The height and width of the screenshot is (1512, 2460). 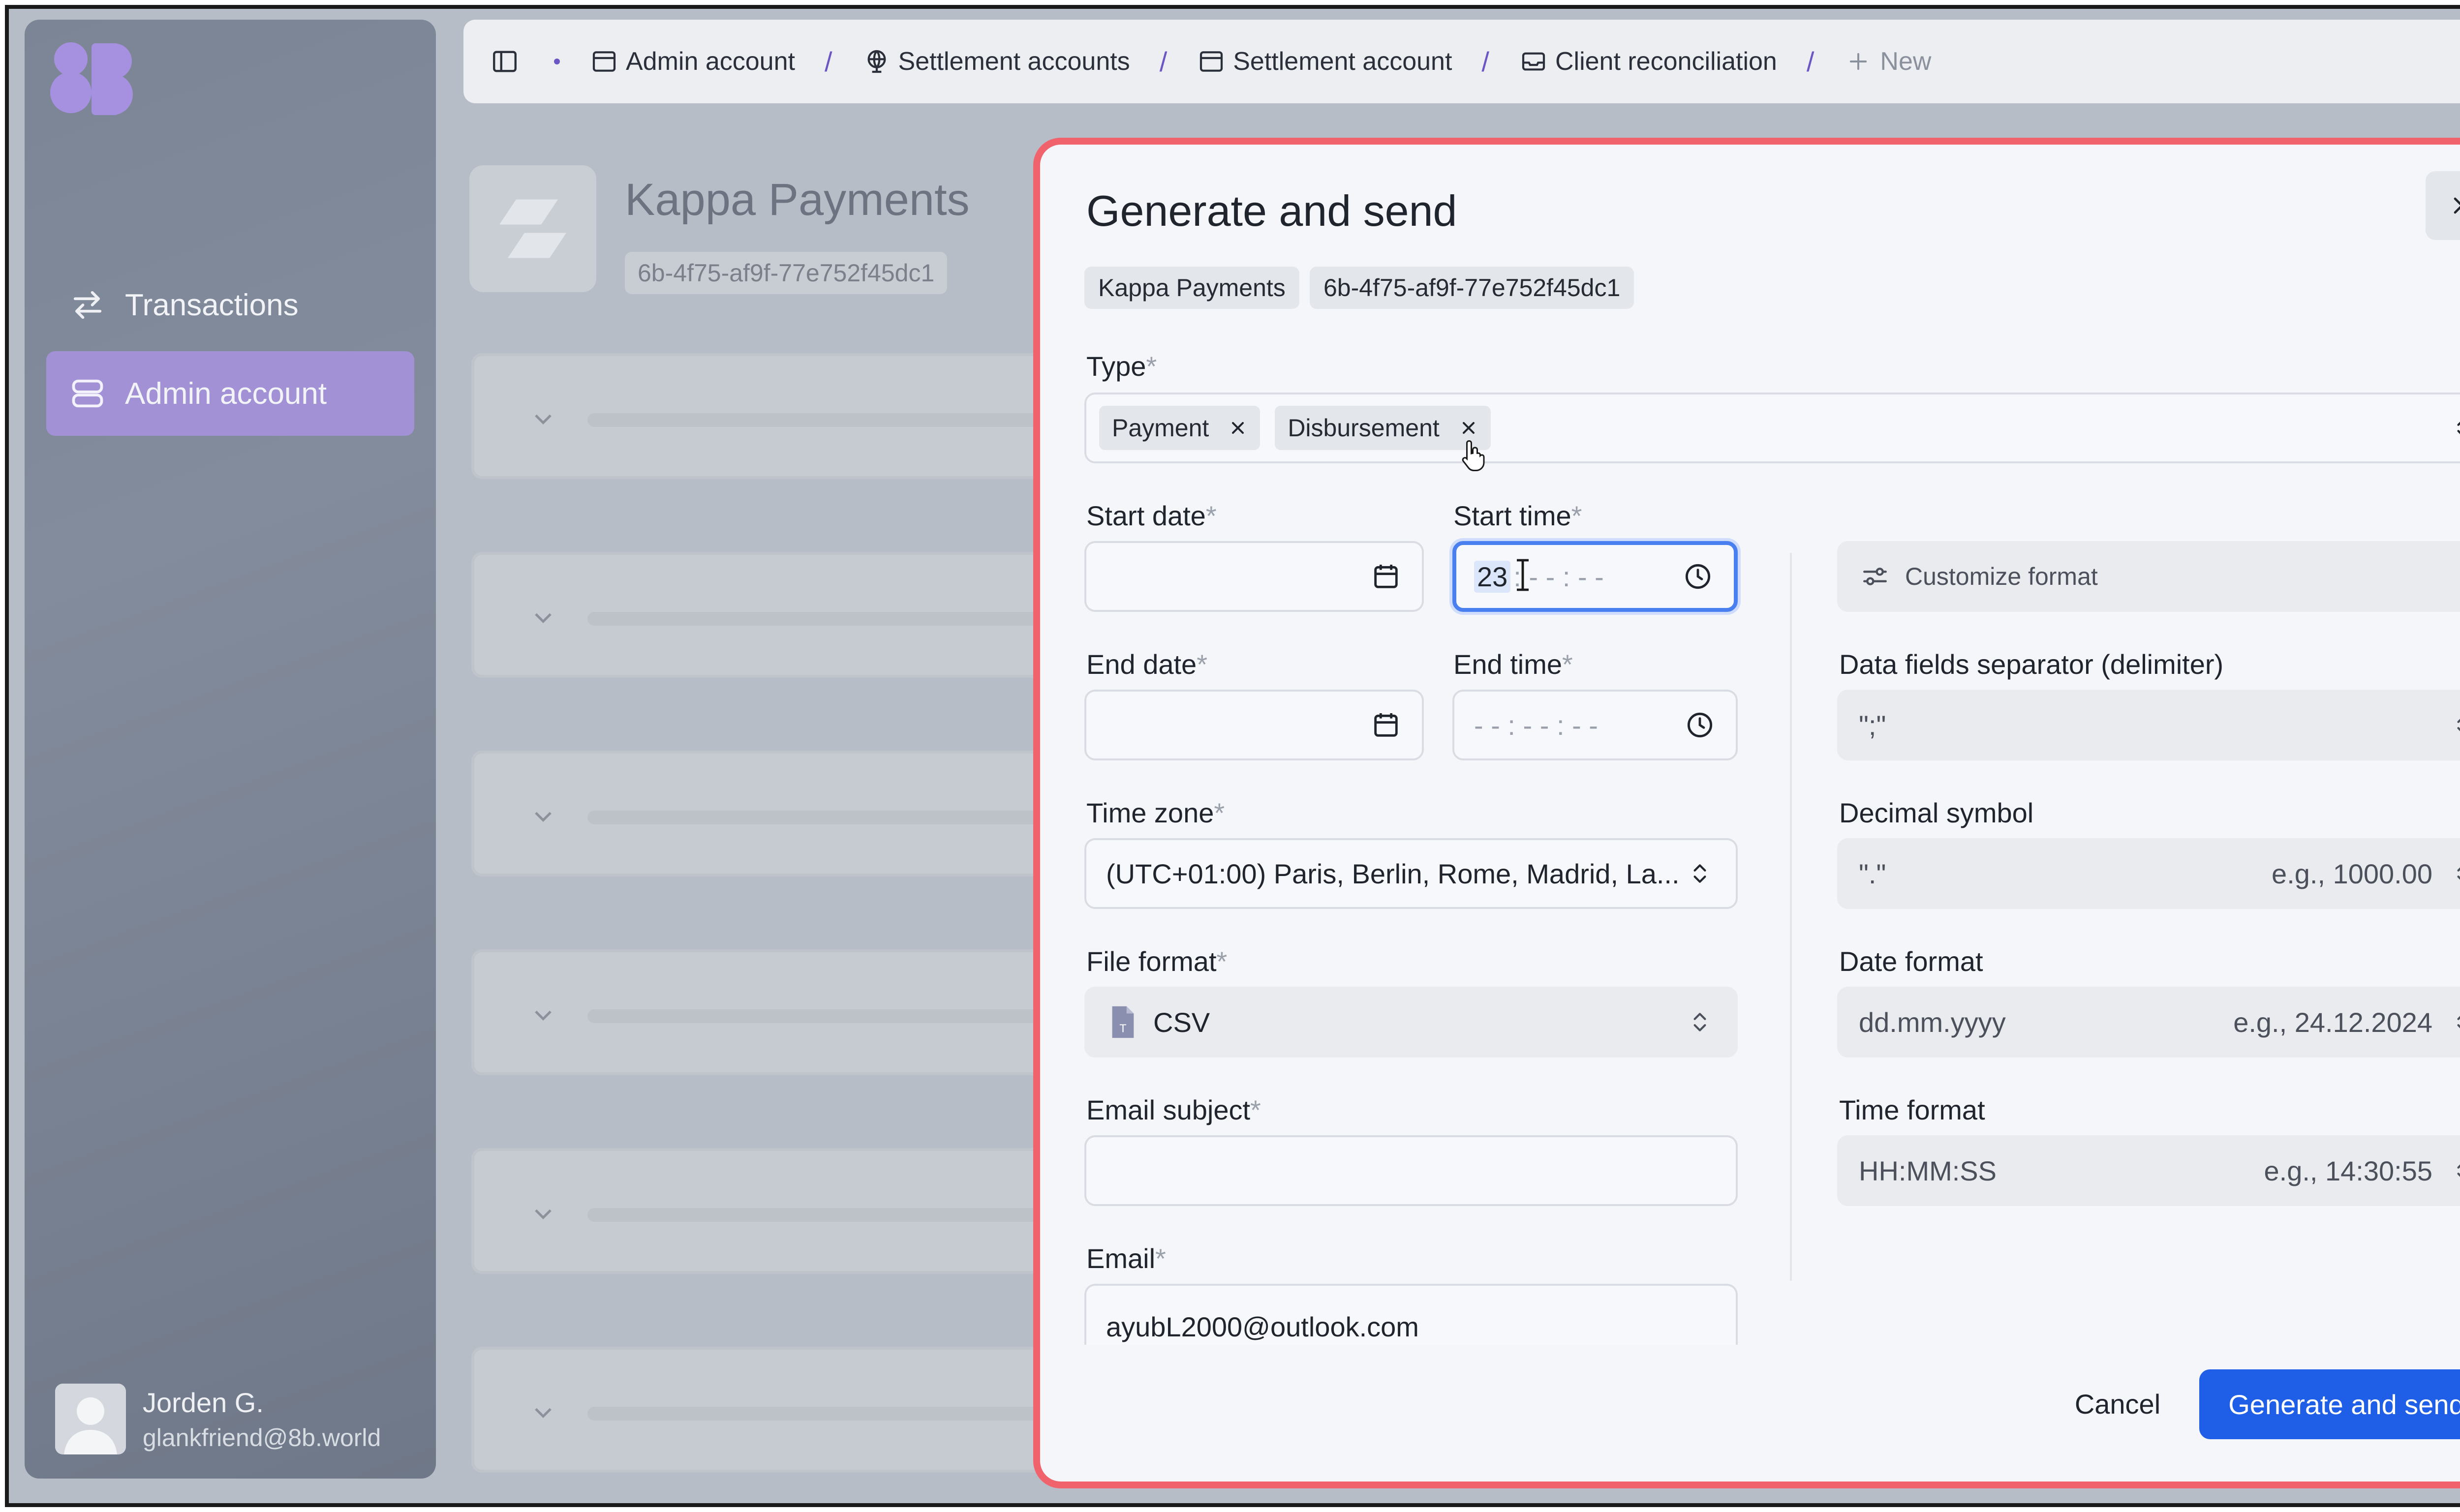 What do you see at coordinates (1911, 962) in the screenshot?
I see `date-format-label: Date format` at bounding box center [1911, 962].